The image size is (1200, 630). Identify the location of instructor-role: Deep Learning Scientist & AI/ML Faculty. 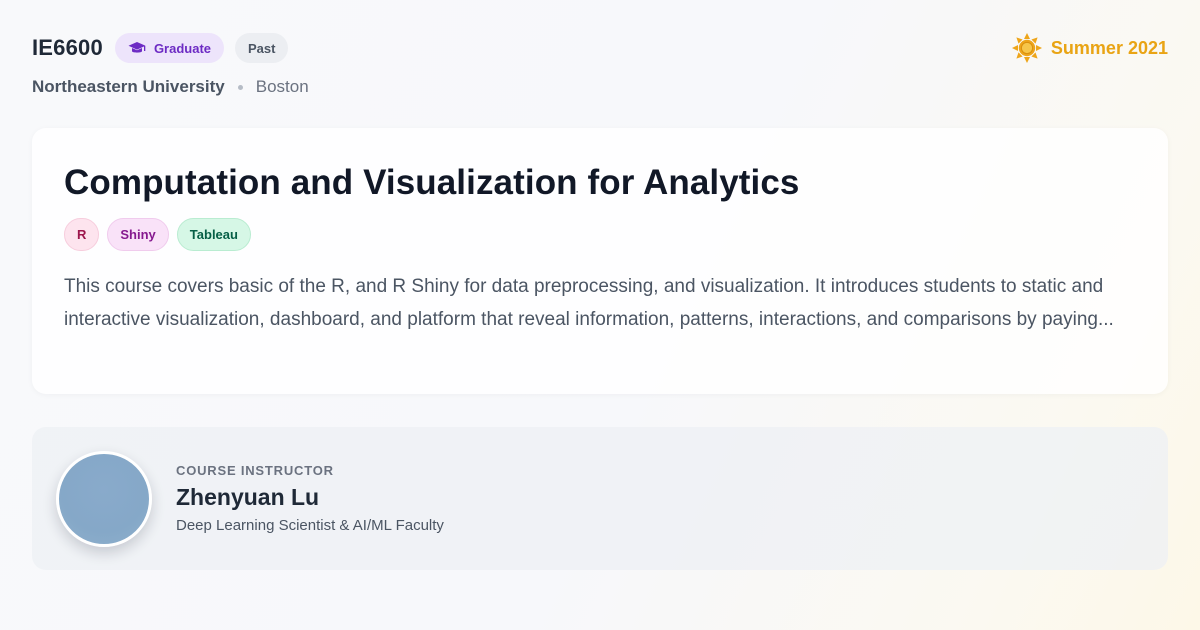
(310, 525).